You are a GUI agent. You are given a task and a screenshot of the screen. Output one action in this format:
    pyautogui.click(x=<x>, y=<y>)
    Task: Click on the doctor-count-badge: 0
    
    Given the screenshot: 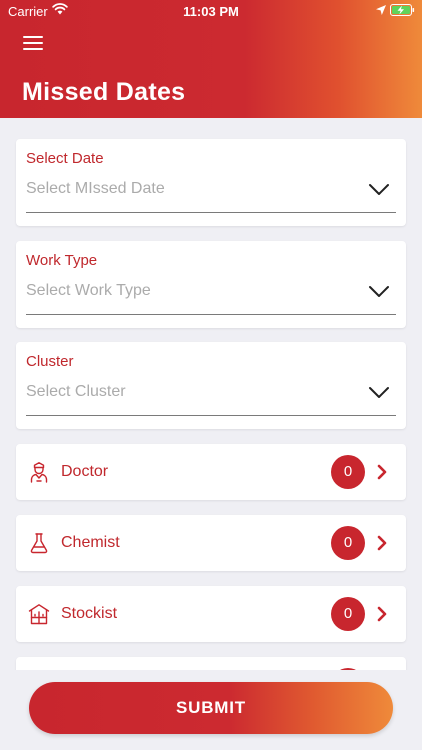 What is the action you would take?
    pyautogui.click(x=348, y=472)
    